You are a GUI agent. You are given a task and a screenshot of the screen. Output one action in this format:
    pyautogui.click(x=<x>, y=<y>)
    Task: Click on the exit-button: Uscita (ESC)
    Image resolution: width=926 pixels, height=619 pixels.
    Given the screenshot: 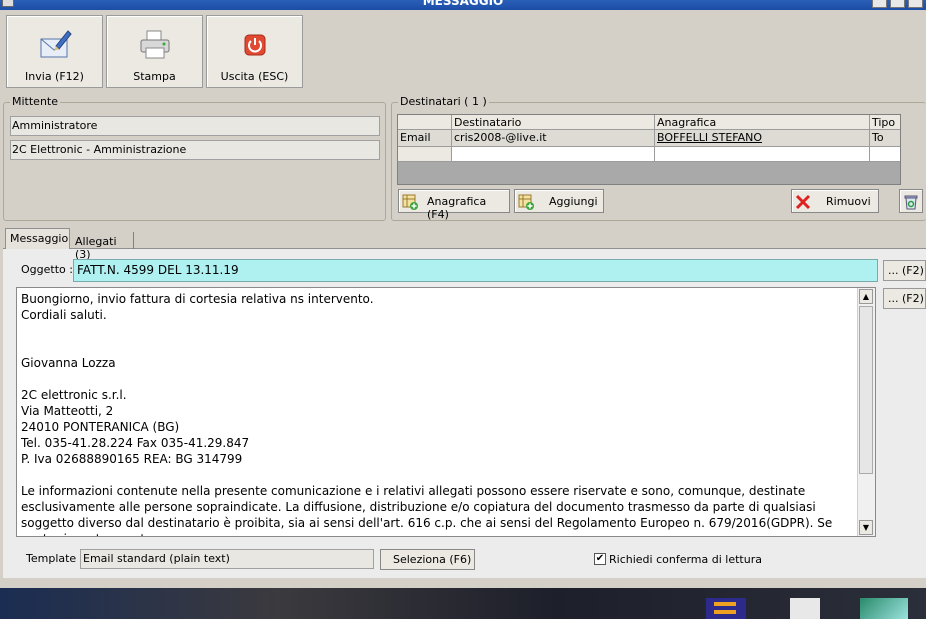 What is the action you would take?
    pyautogui.click(x=254, y=51)
    